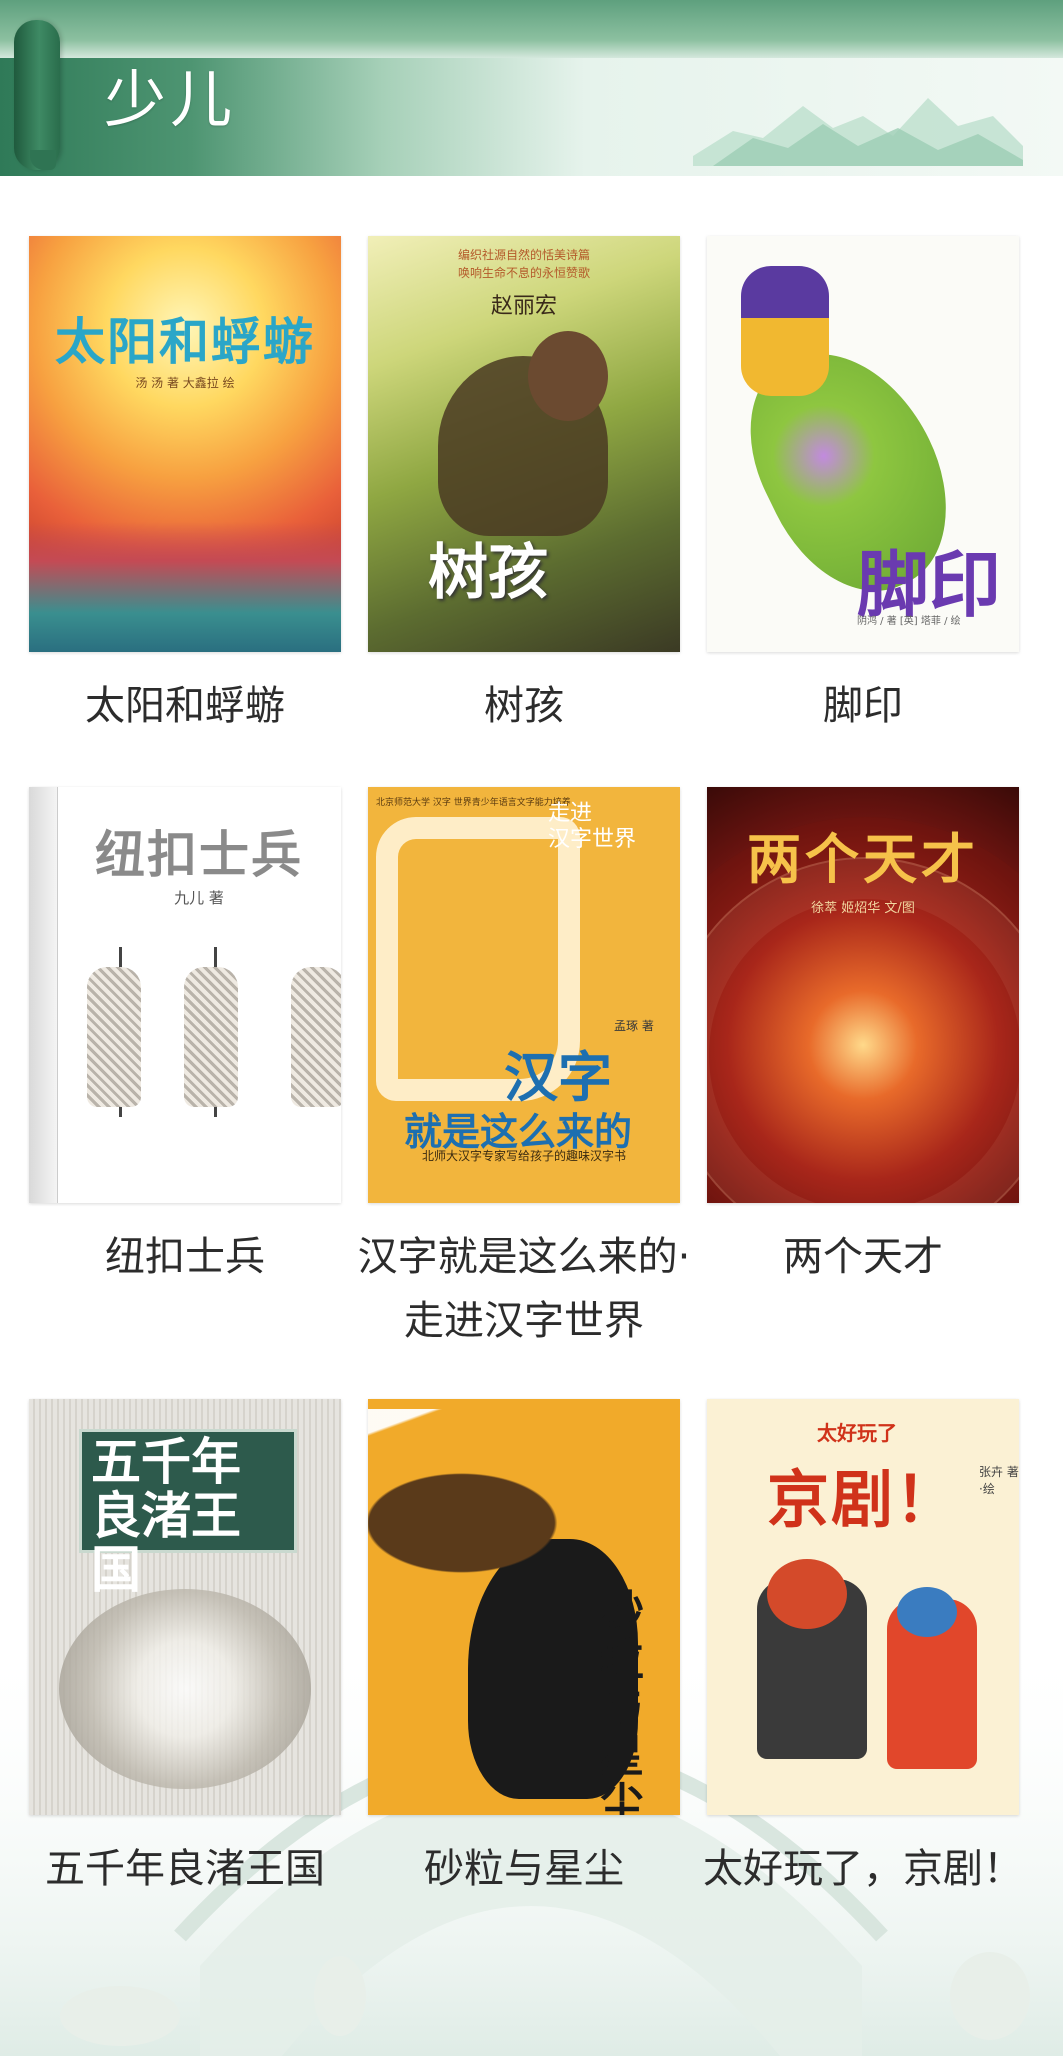  I want to click on cover-author: 九儿 著, so click(199, 898).